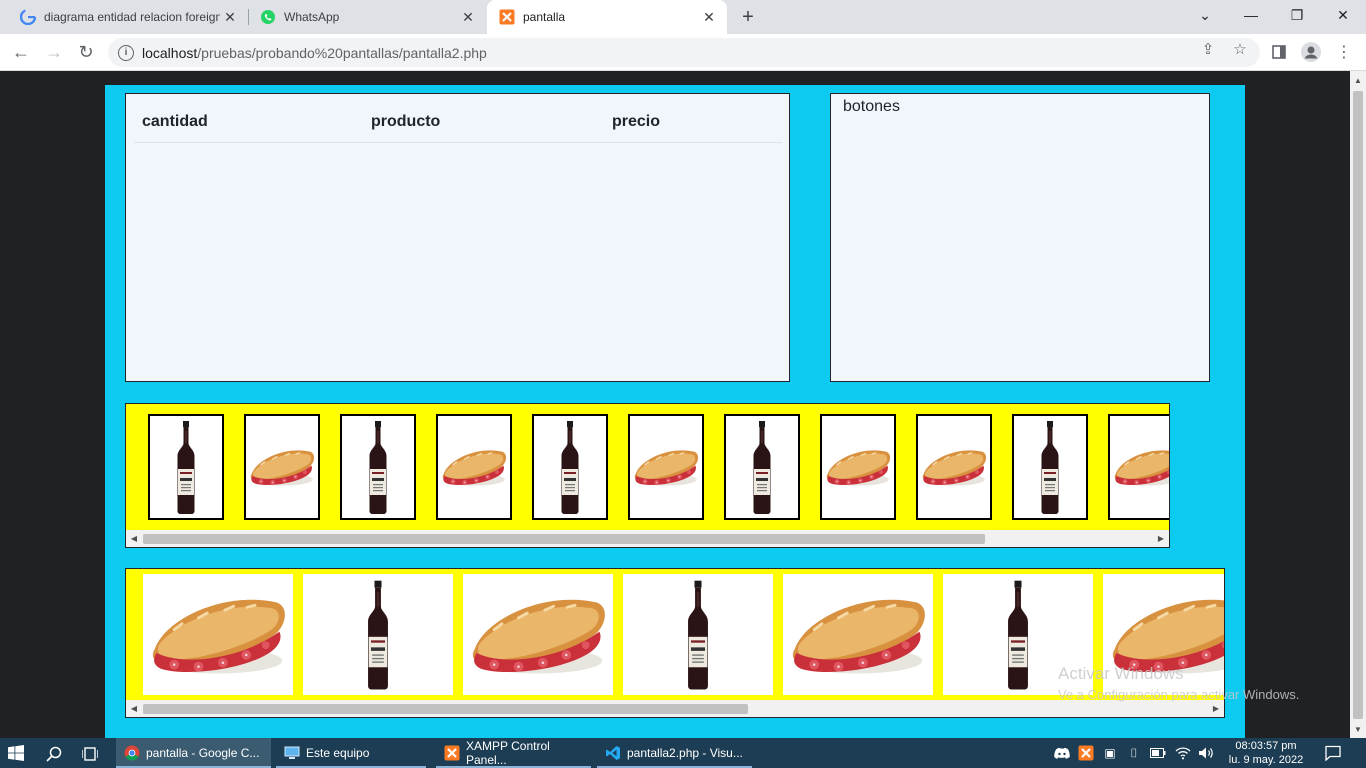 The image size is (1366, 768). I want to click on order-table: cantidad producto precio, so click(458, 122).